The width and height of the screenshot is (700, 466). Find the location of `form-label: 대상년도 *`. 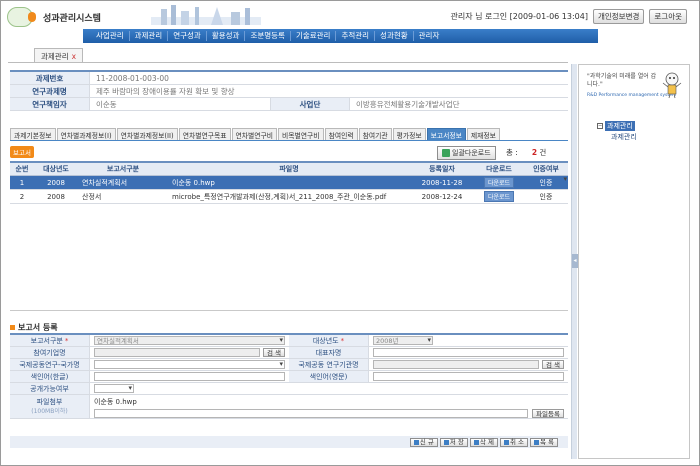

form-label: 대상년도 * is located at coordinates (329, 340).